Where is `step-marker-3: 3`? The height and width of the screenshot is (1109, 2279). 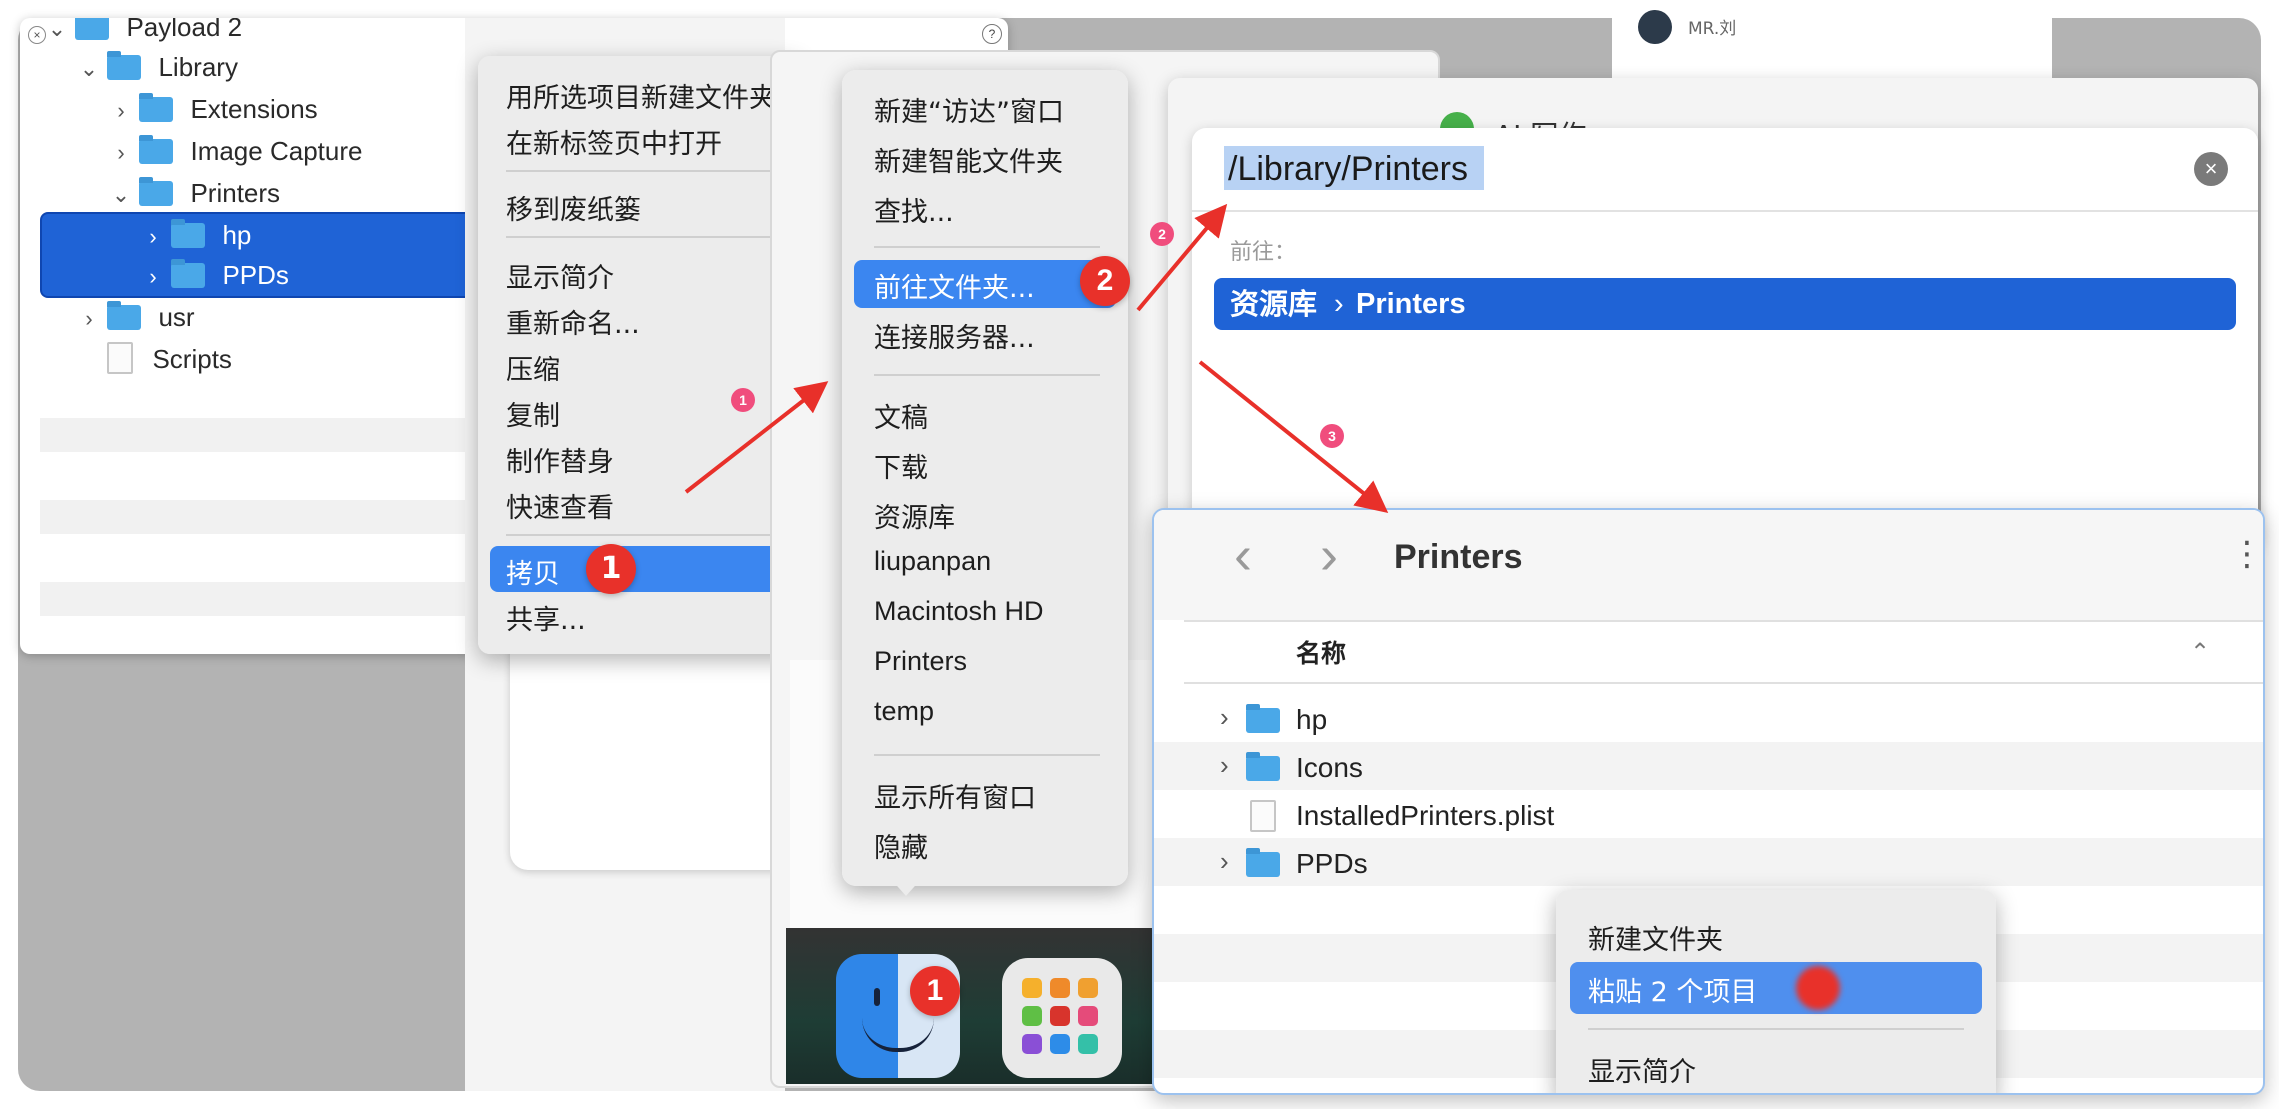 step-marker-3: 3 is located at coordinates (1332, 436).